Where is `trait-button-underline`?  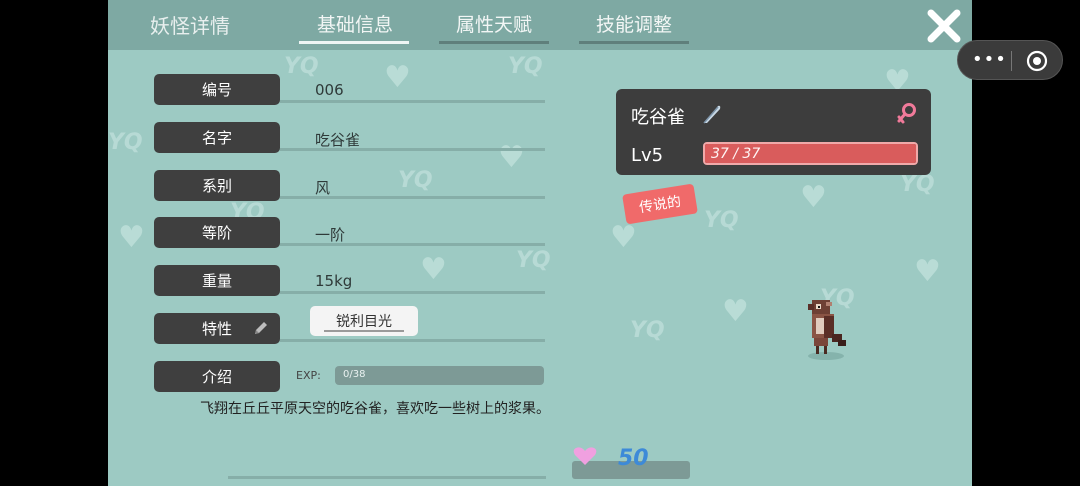
trait-button-underline is located at coordinates (364, 331).